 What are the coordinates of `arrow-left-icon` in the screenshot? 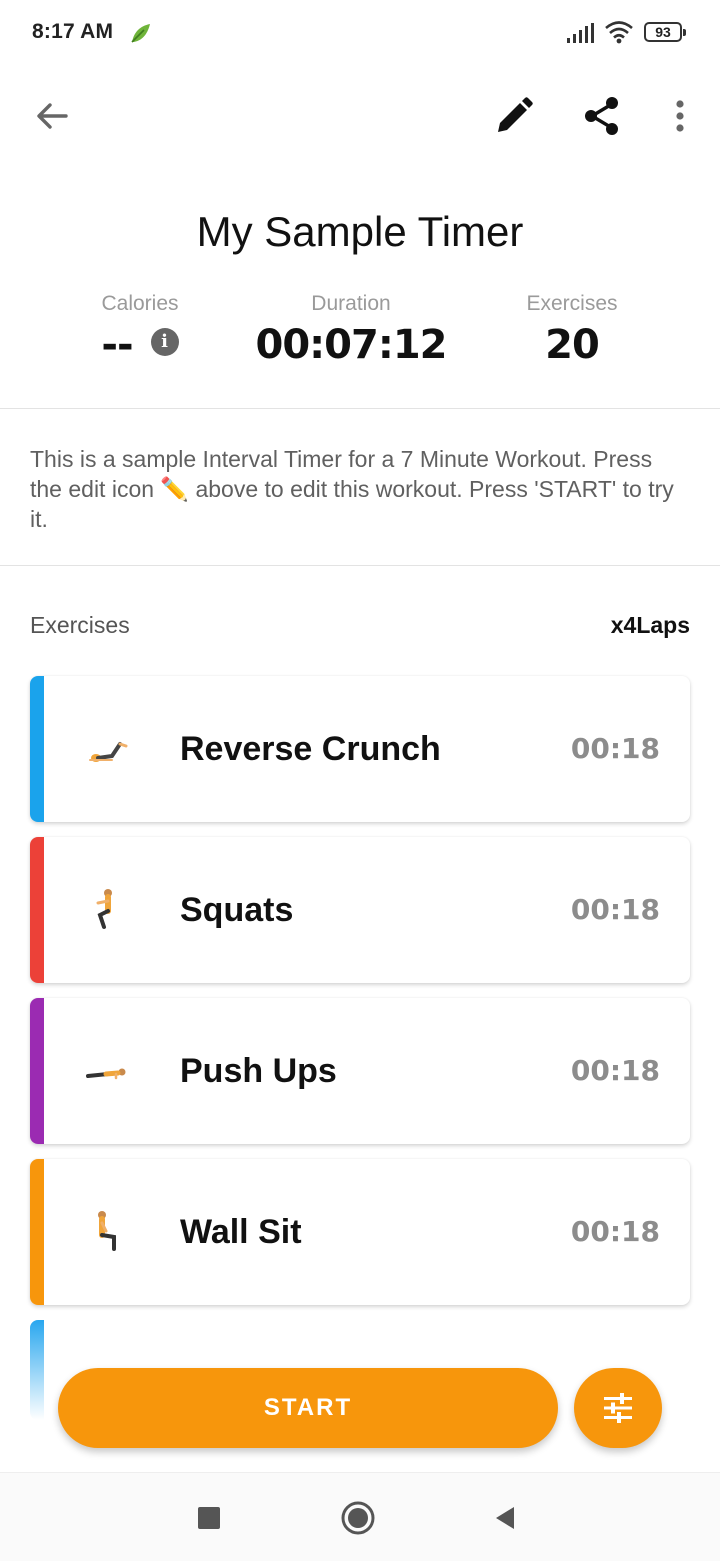 It's located at (52, 116).